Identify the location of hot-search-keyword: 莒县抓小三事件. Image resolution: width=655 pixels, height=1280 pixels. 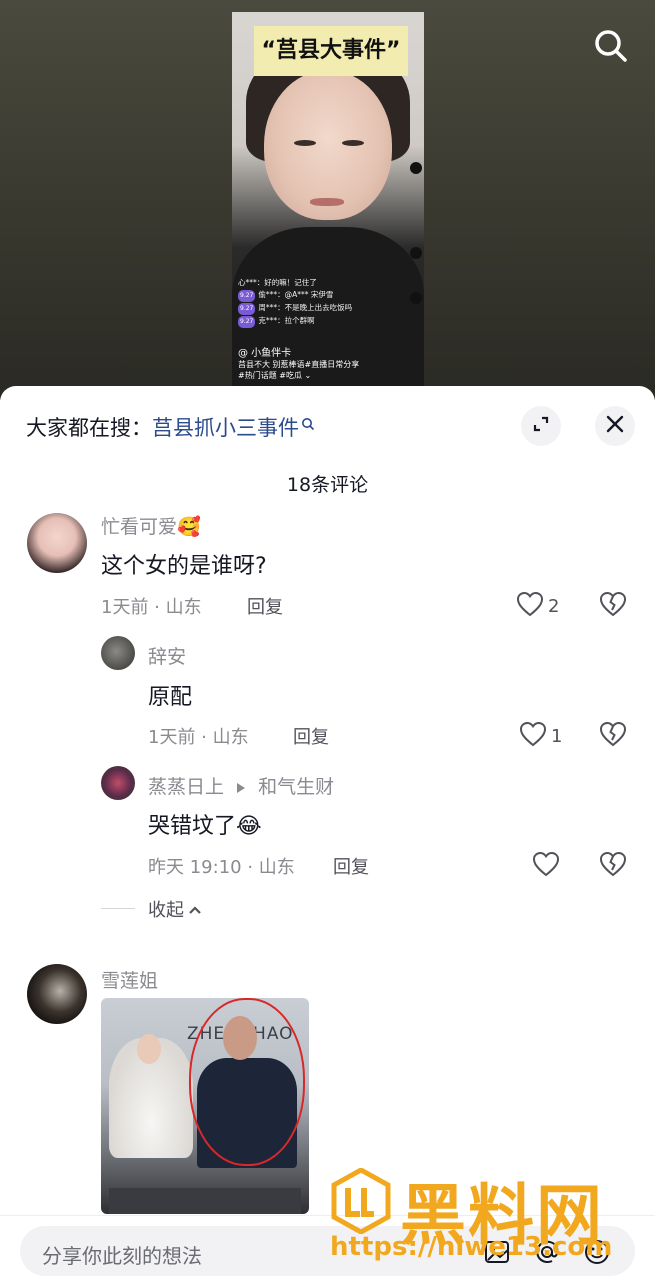
(225, 428).